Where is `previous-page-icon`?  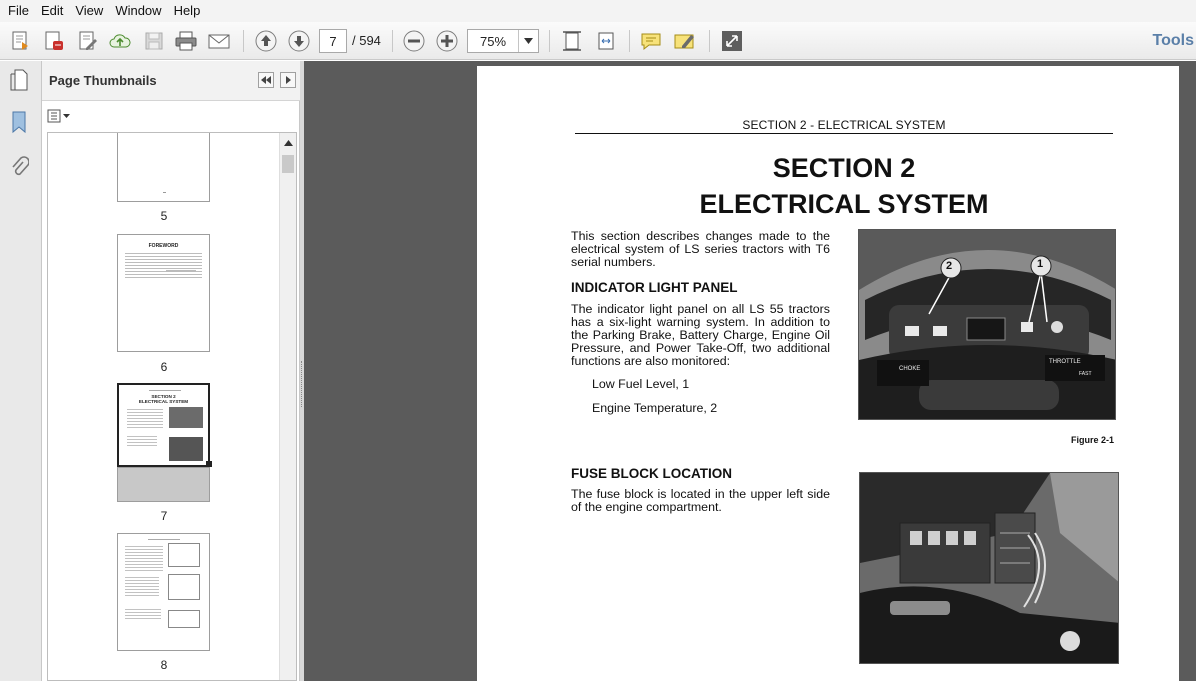 previous-page-icon is located at coordinates (266, 41).